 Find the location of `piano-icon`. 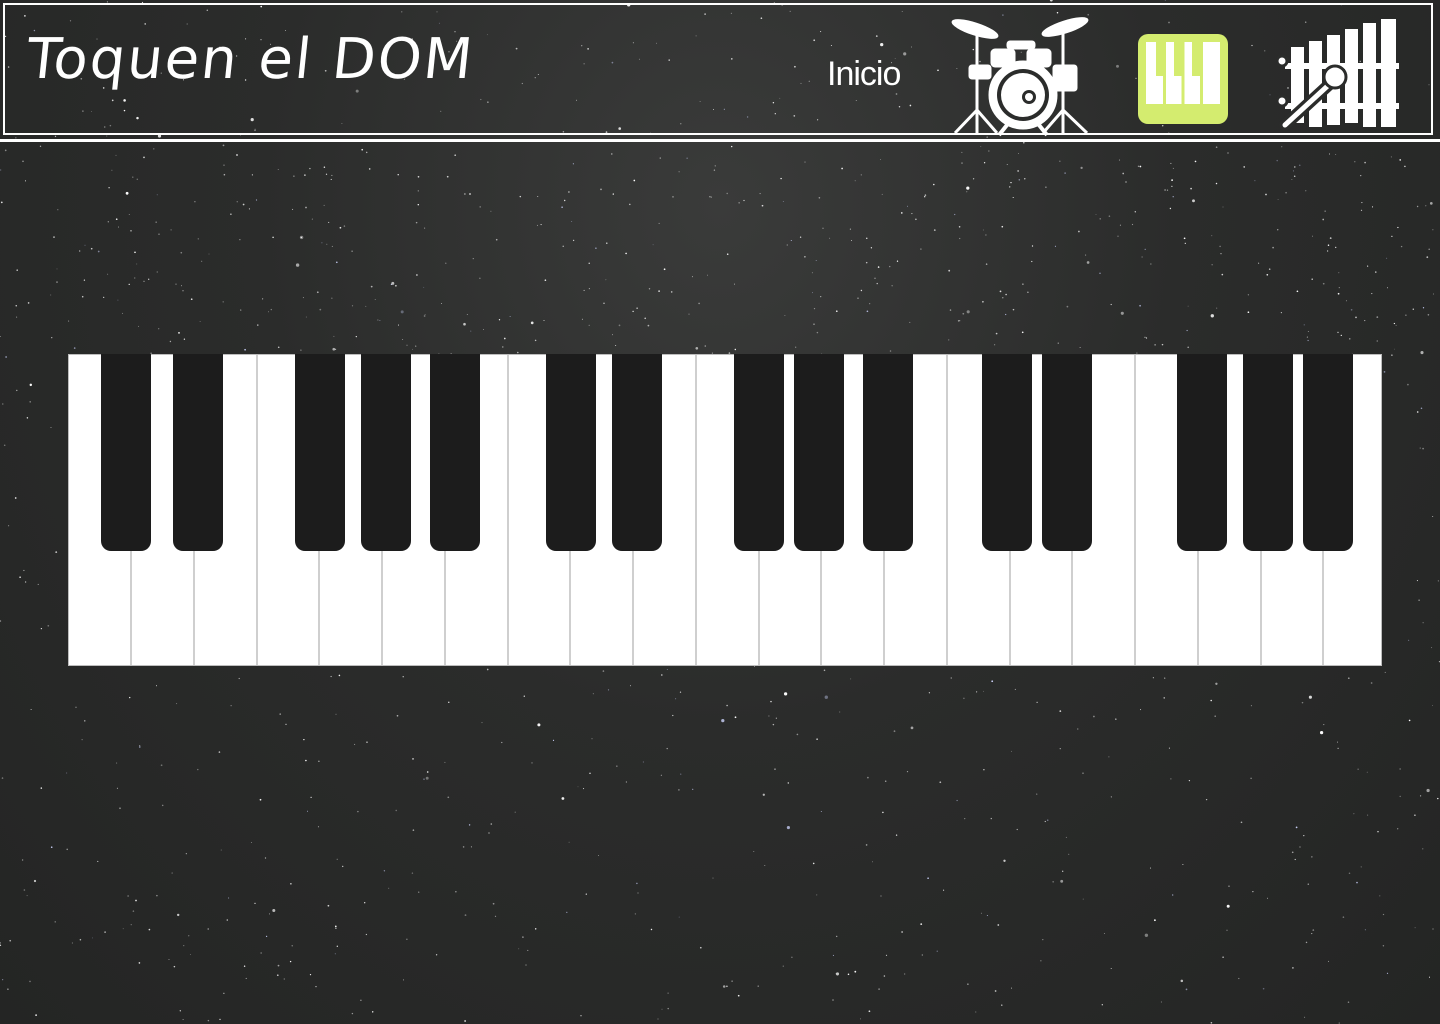

piano-icon is located at coordinates (1183, 79).